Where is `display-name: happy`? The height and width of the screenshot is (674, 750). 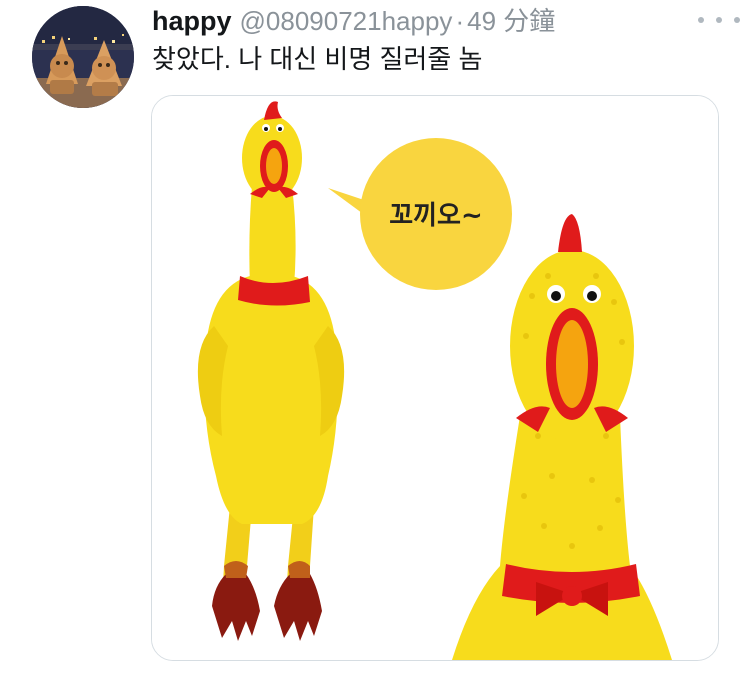
display-name: happy is located at coordinates (192, 21).